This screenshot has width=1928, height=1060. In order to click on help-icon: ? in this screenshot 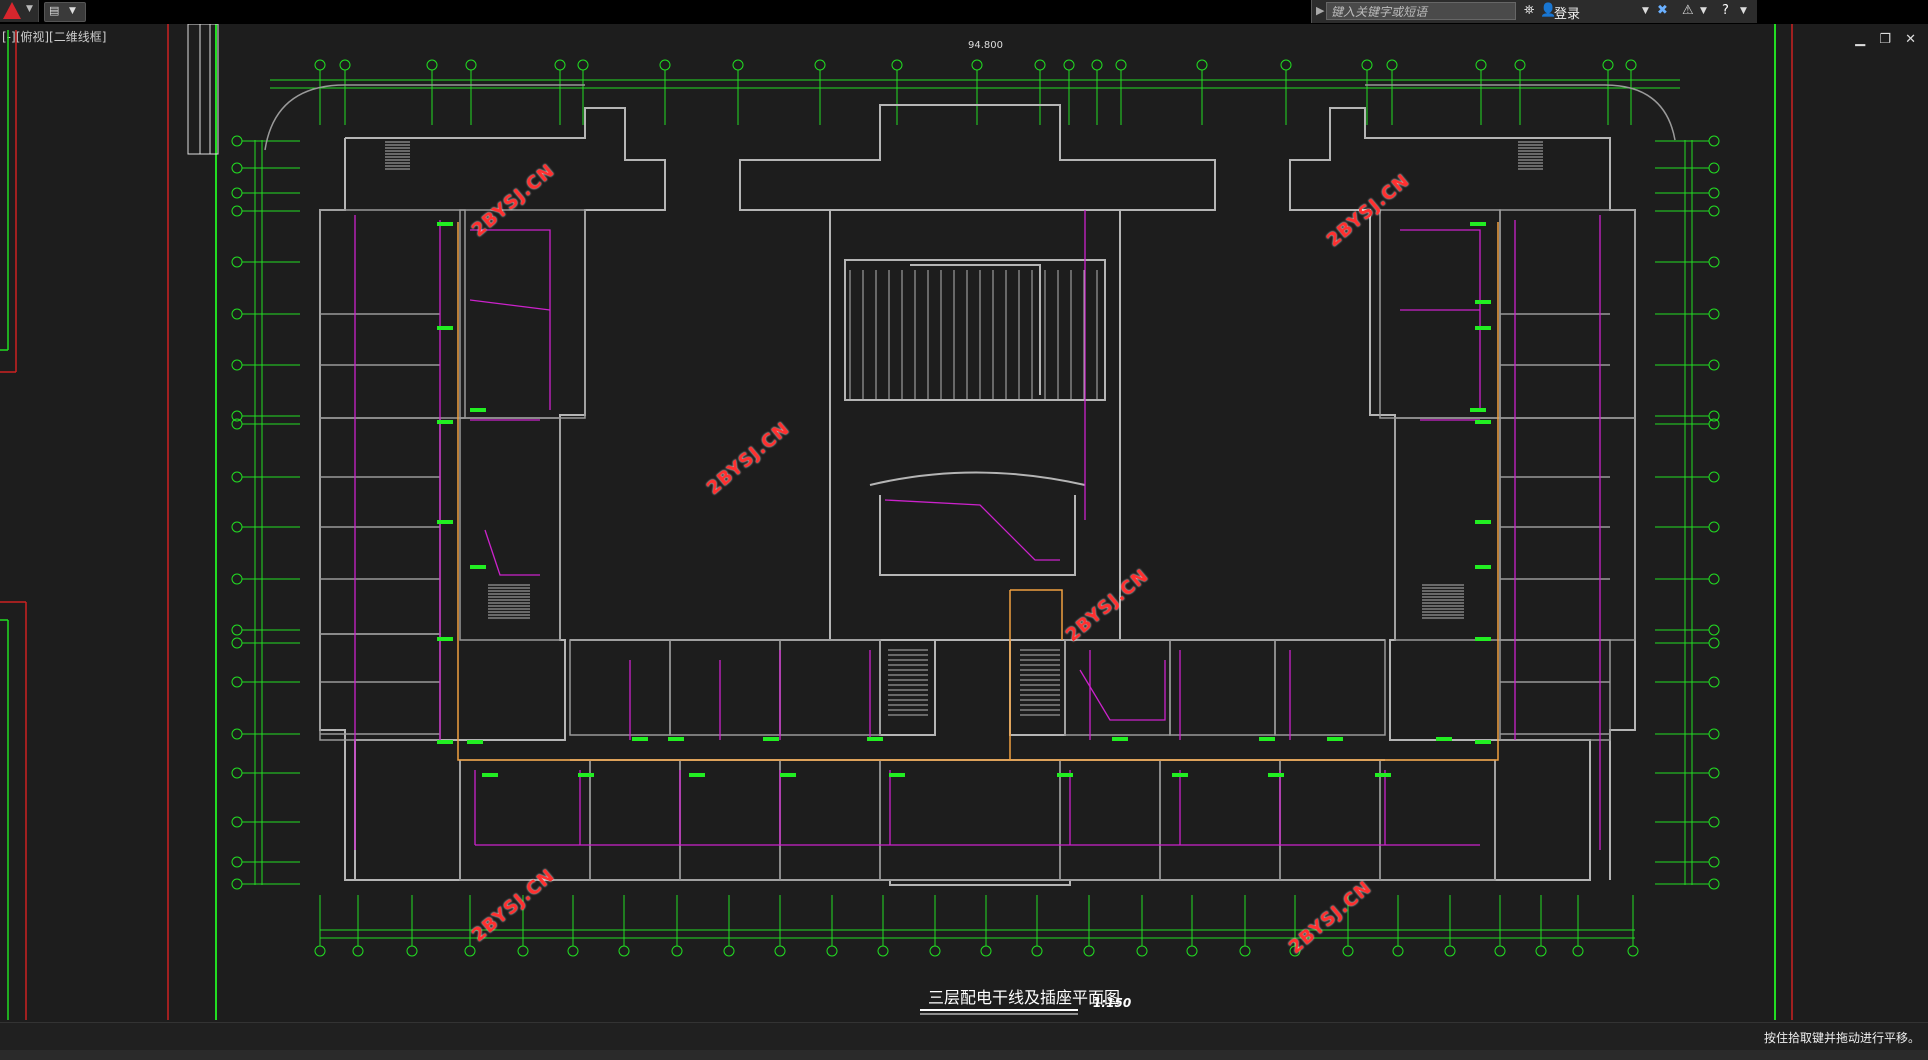, I will do `click(1725, 10)`.